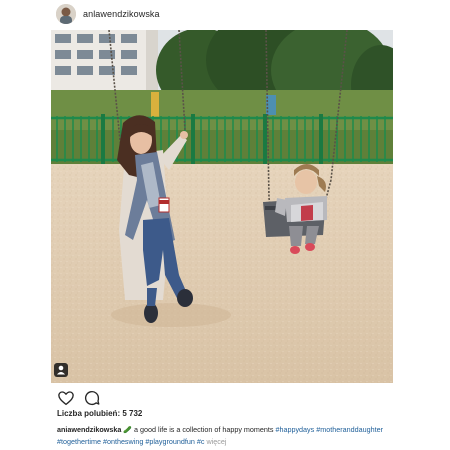 The image size is (450, 450). I want to click on post-actions, so click(83, 398).